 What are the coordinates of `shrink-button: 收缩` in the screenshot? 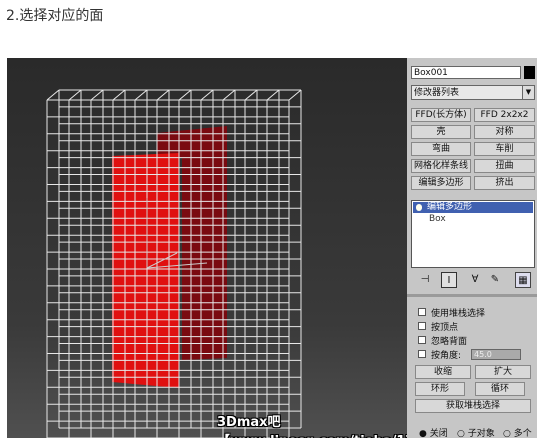 It's located at (443, 372).